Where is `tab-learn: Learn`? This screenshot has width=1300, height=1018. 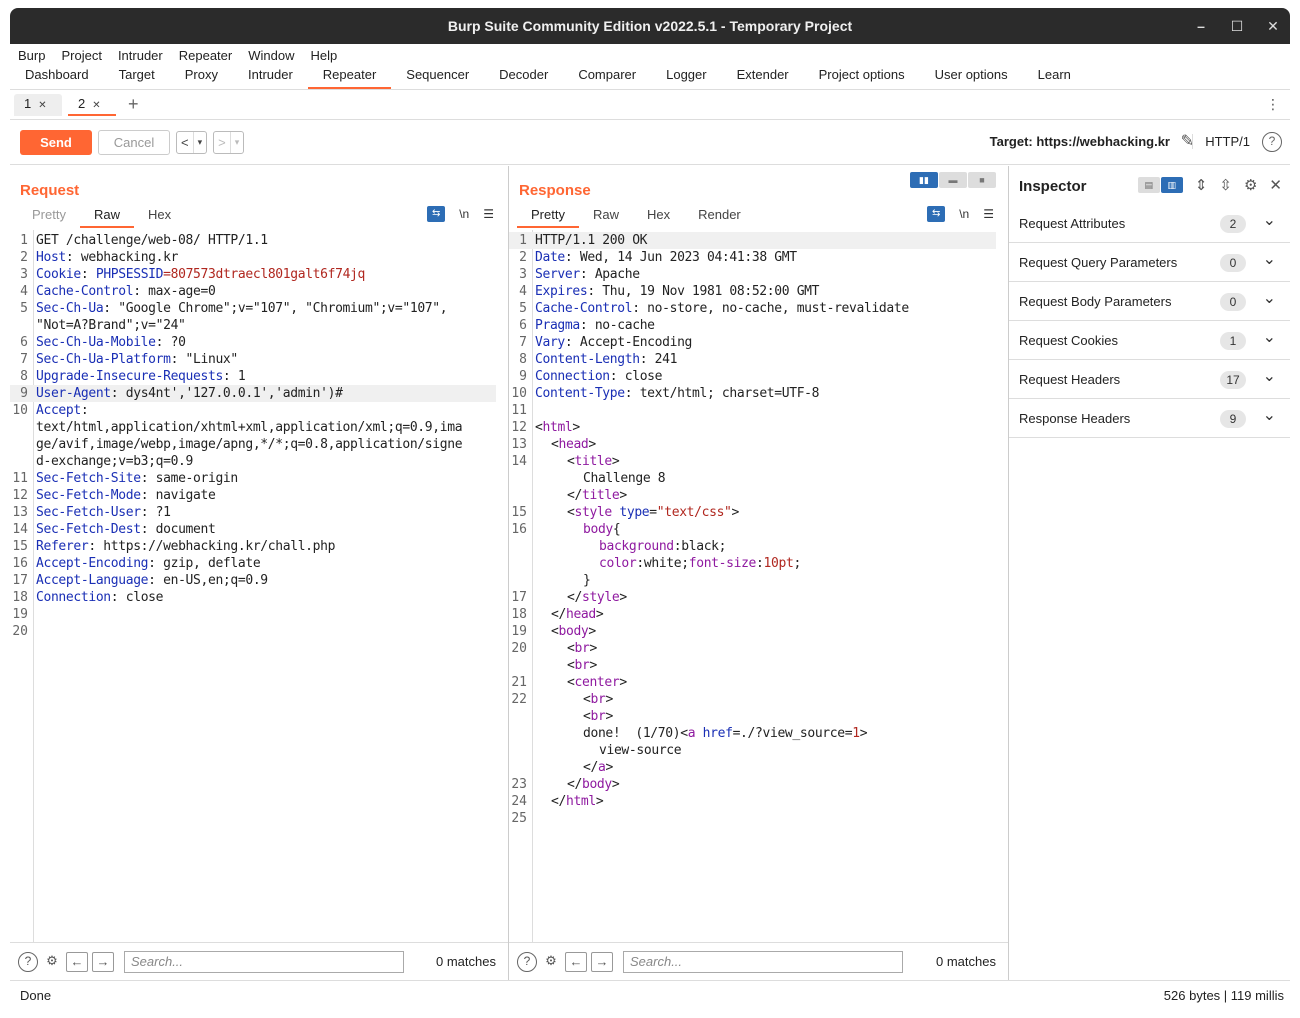
tab-learn: Learn is located at coordinates (1054, 77).